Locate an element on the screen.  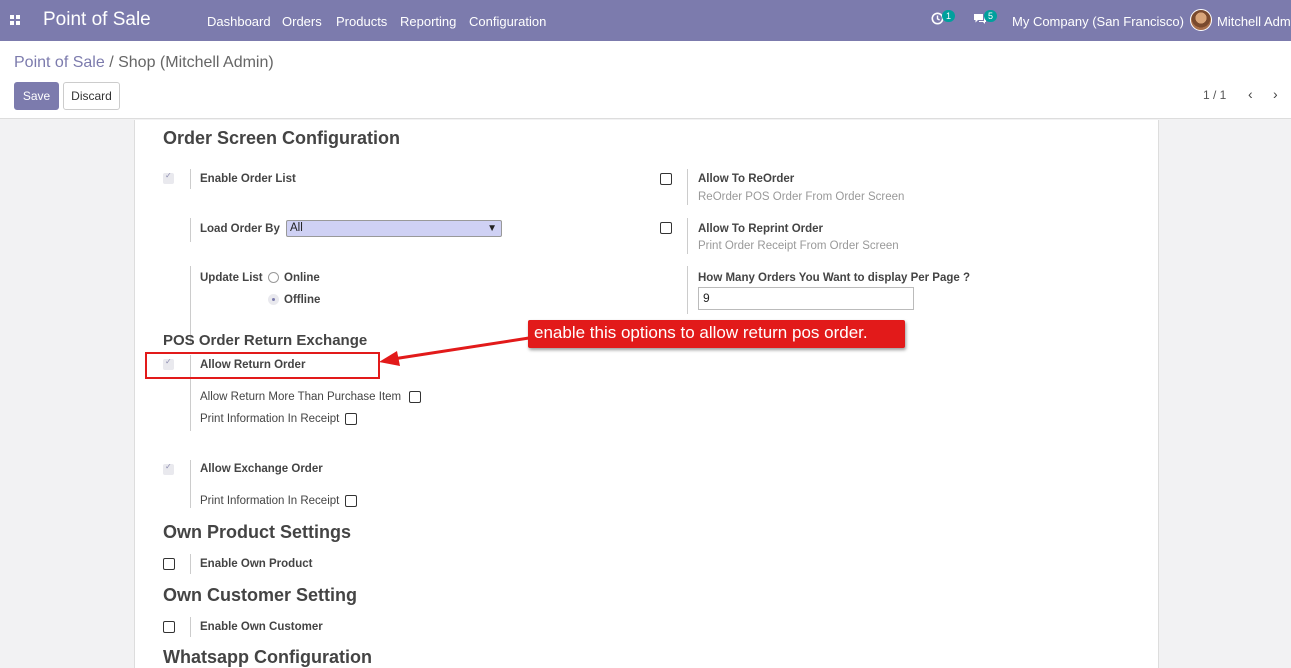
exchange-print-label: Print Information In Receipt is located at coordinates (270, 501).